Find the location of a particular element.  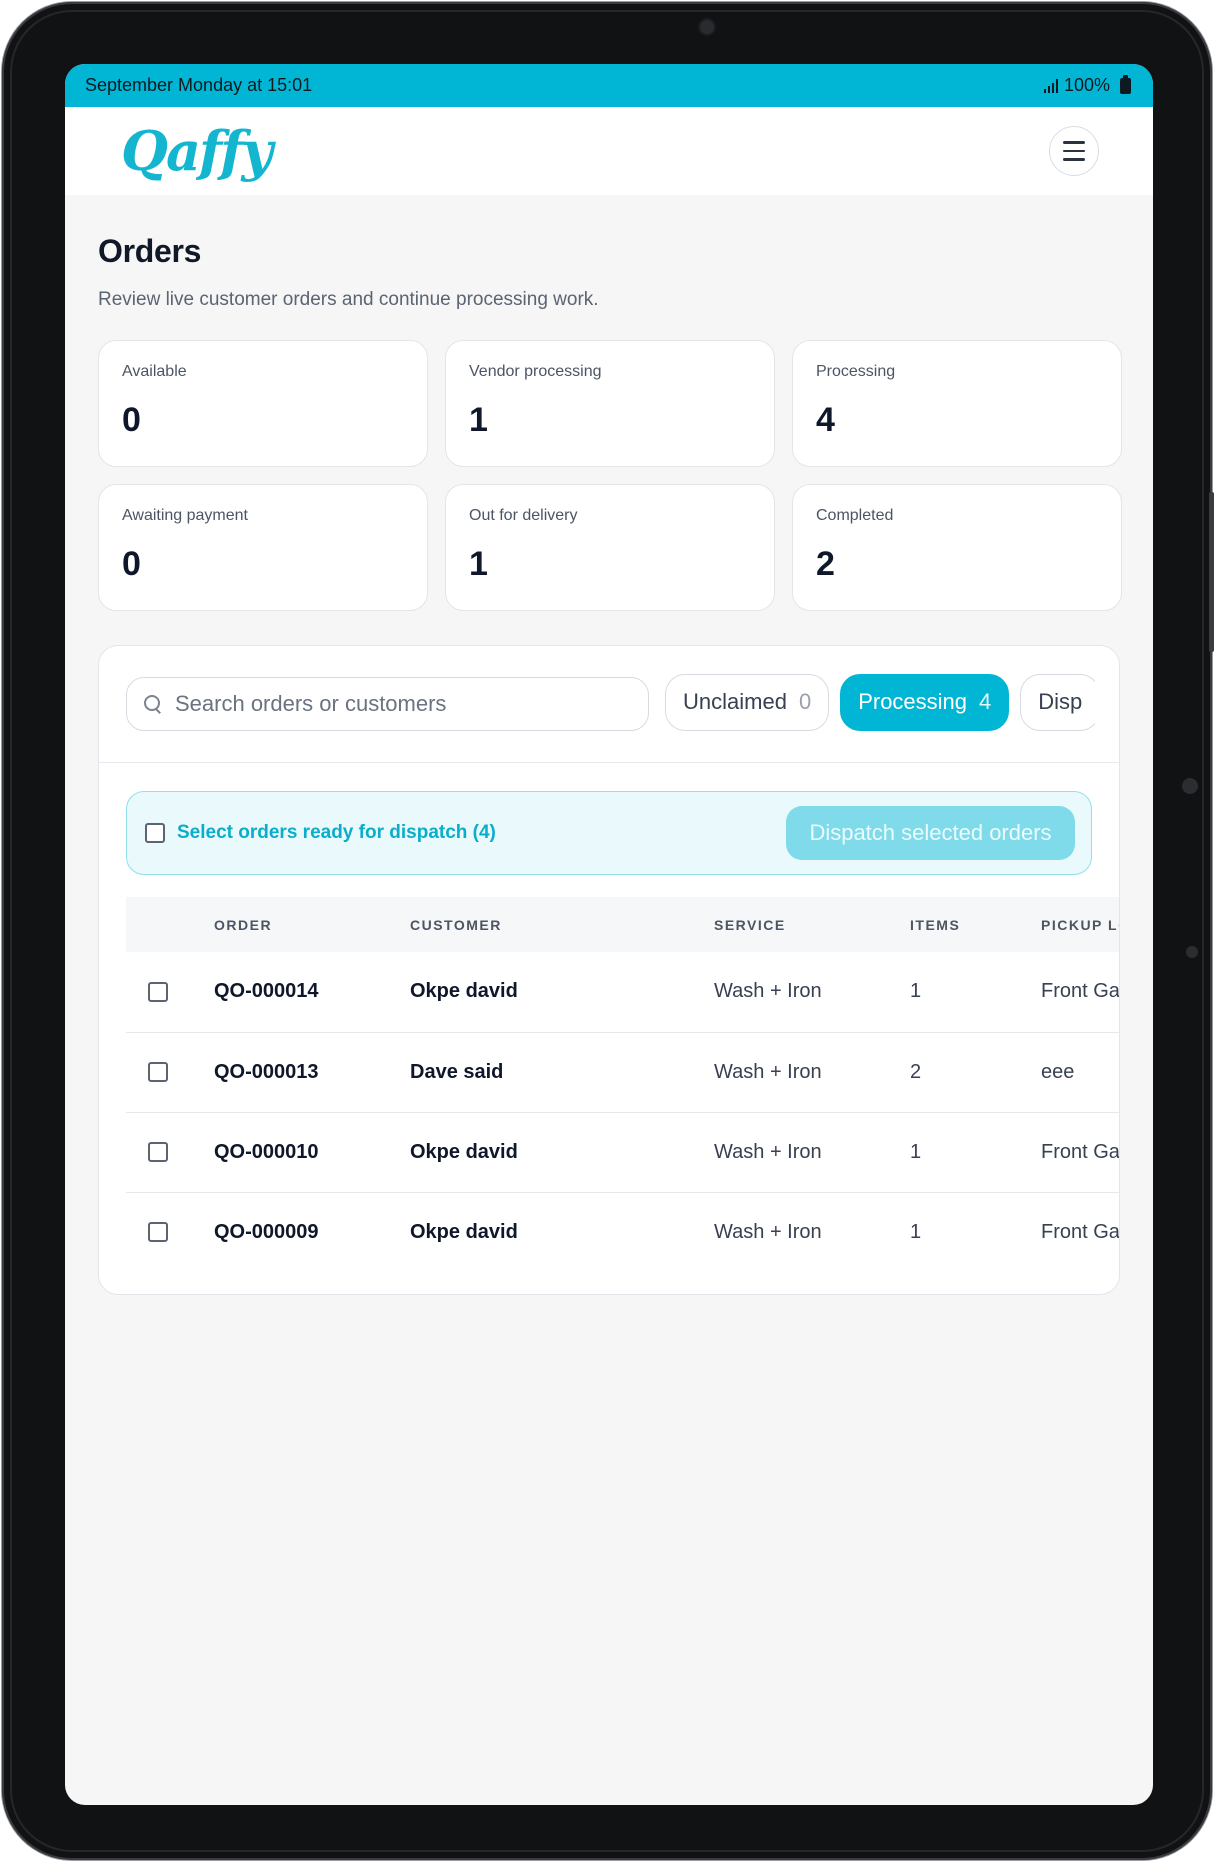

select-all-dispatch: Select orders ready for dispatch (4) is located at coordinates (320, 833).